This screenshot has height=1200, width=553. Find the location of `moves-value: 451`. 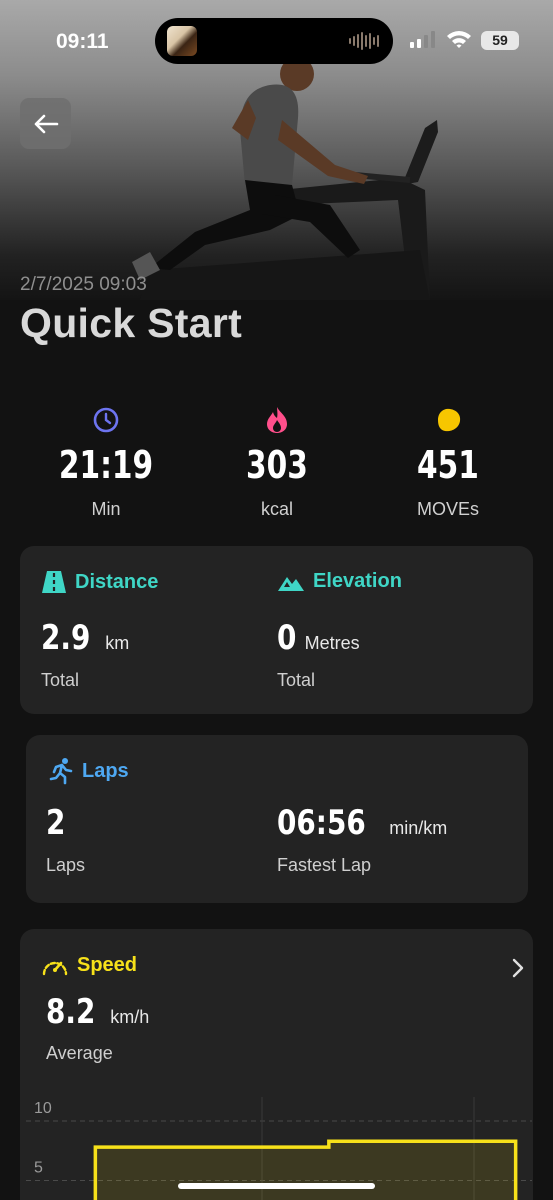

moves-value: 451 is located at coordinates (448, 465).